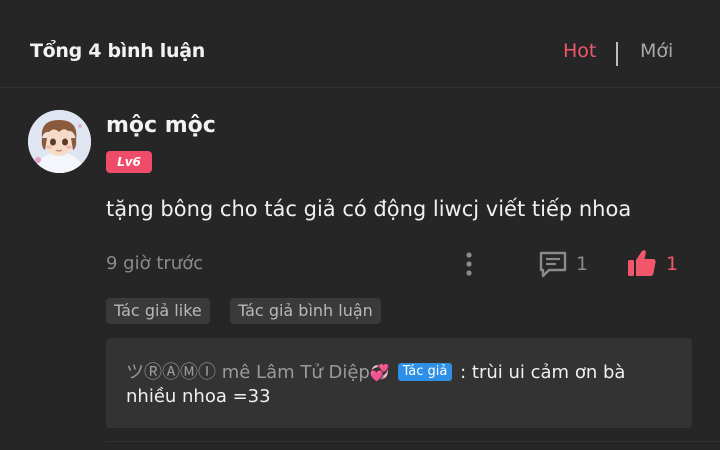 The height and width of the screenshot is (450, 720). Describe the element at coordinates (305, 311) in the screenshot. I see `tag-author-replied: Tác giả bình luận` at that location.